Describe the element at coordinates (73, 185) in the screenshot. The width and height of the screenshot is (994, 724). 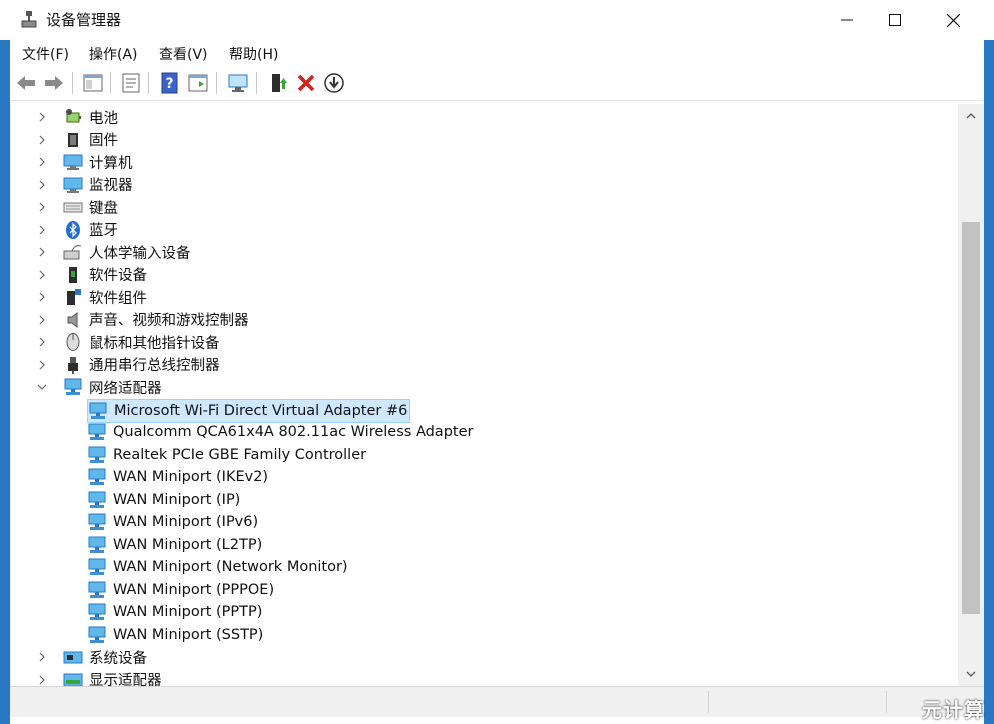
I see `monitor-icon` at that location.